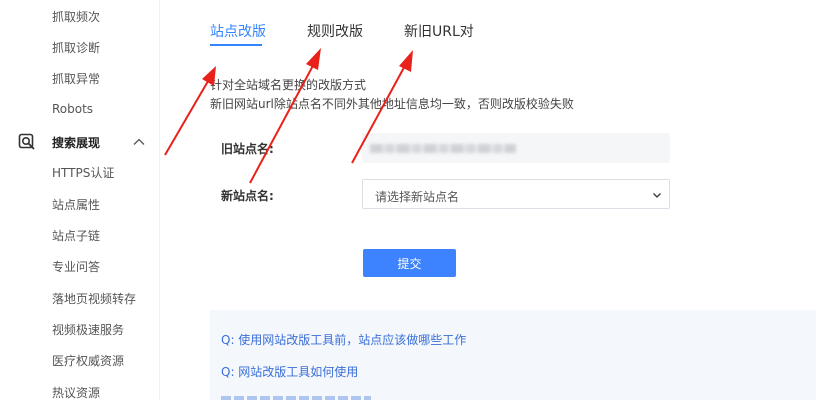 The height and width of the screenshot is (400, 816). What do you see at coordinates (289, 371) in the screenshot?
I see `faq-link-usage: Q: 网站改版工具如何使用` at bounding box center [289, 371].